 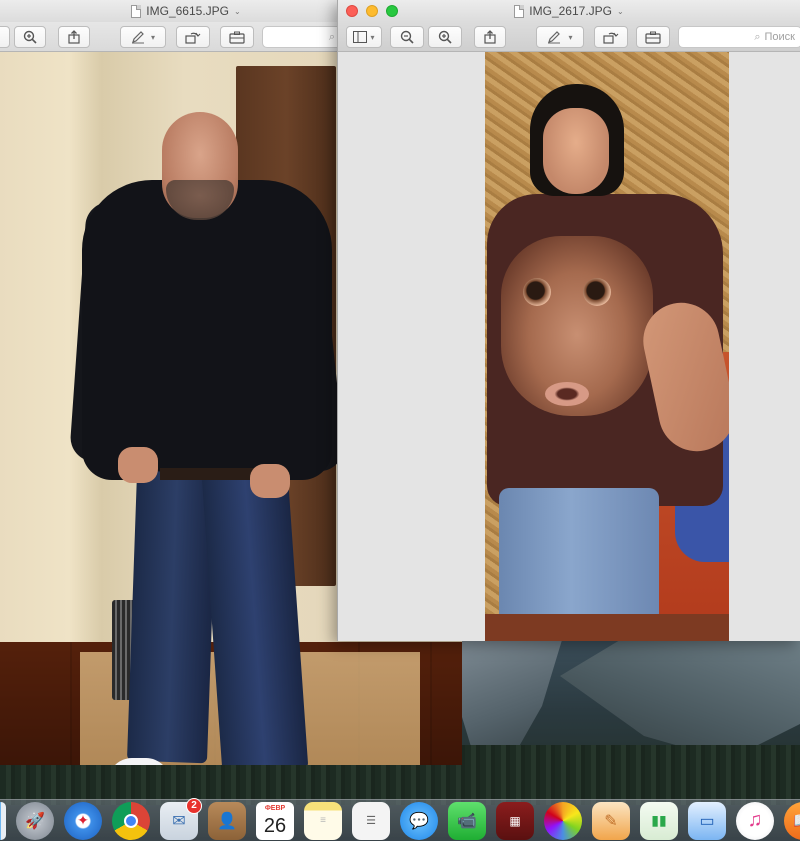 I want to click on dock-chrome, so click(x=131, y=820).